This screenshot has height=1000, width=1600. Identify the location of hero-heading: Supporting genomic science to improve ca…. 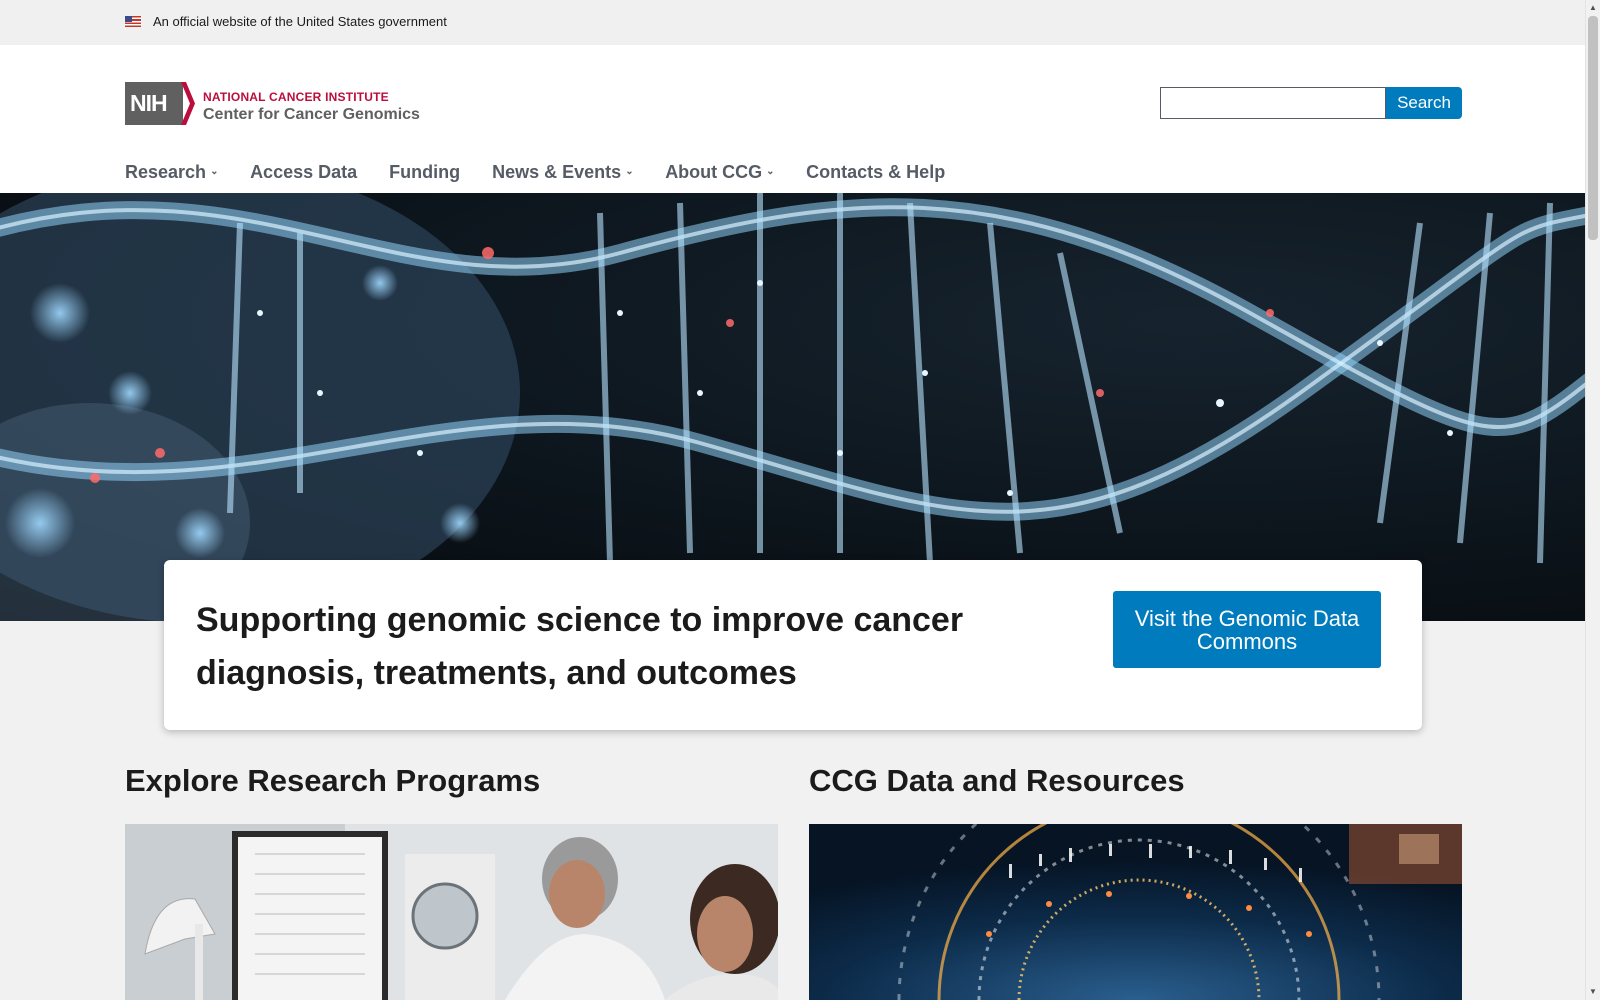
(580, 646).